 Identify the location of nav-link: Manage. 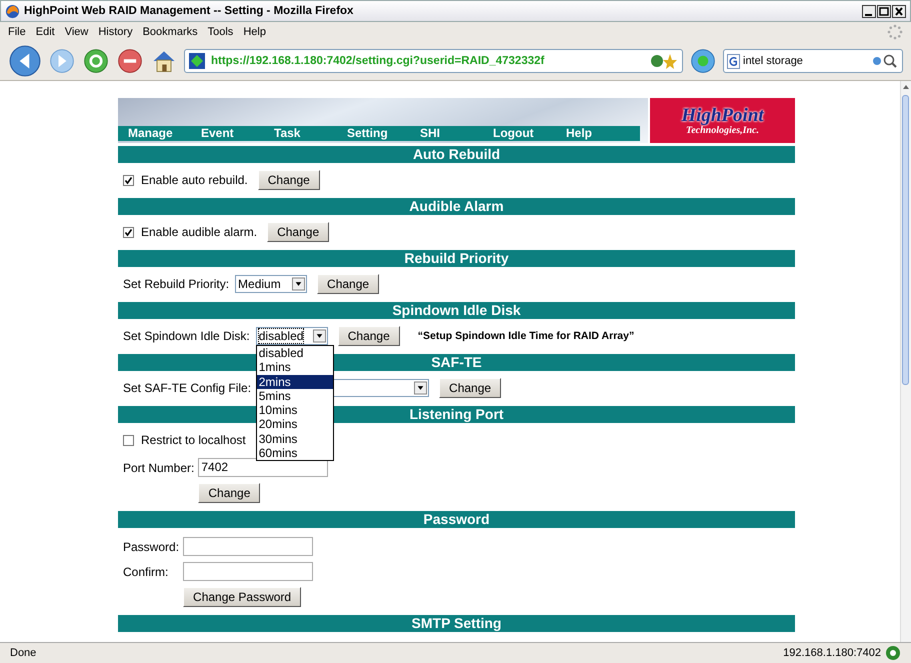
(164, 133).